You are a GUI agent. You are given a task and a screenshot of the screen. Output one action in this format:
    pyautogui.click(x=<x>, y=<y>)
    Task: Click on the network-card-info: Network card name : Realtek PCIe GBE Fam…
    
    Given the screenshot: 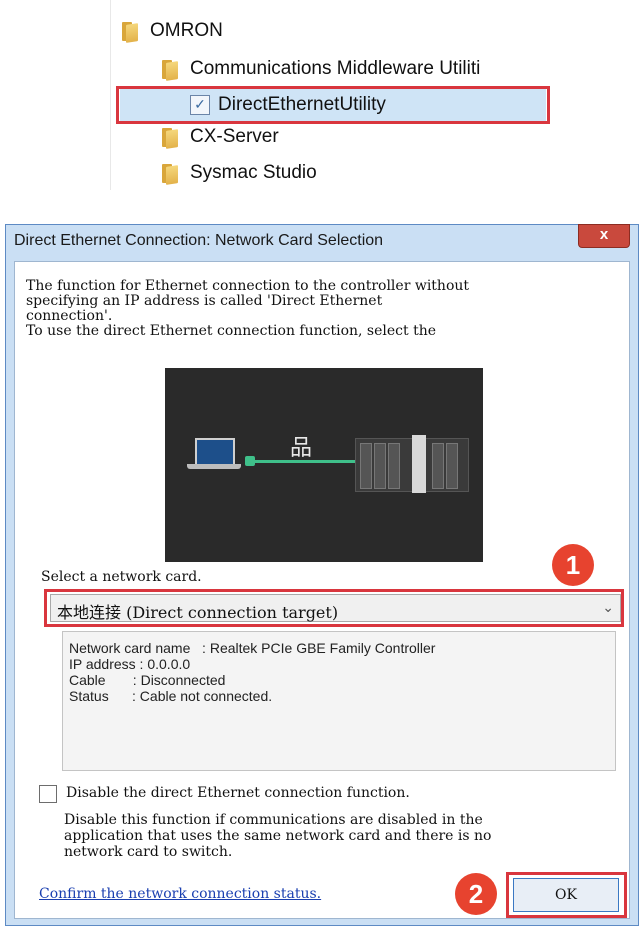 What is the action you would take?
    pyautogui.click(x=339, y=701)
    